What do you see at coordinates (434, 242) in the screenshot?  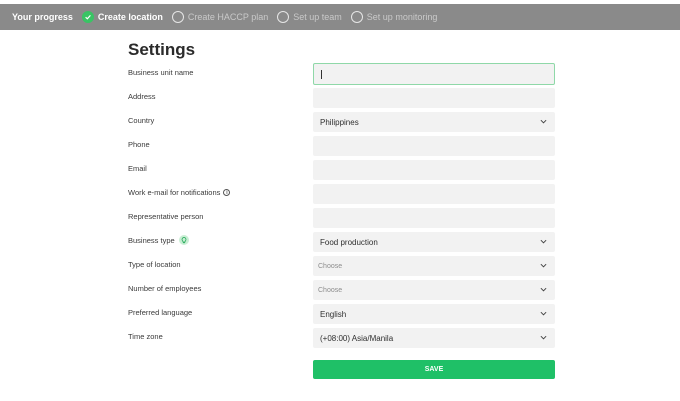 I see `business-type-select: Food production` at bounding box center [434, 242].